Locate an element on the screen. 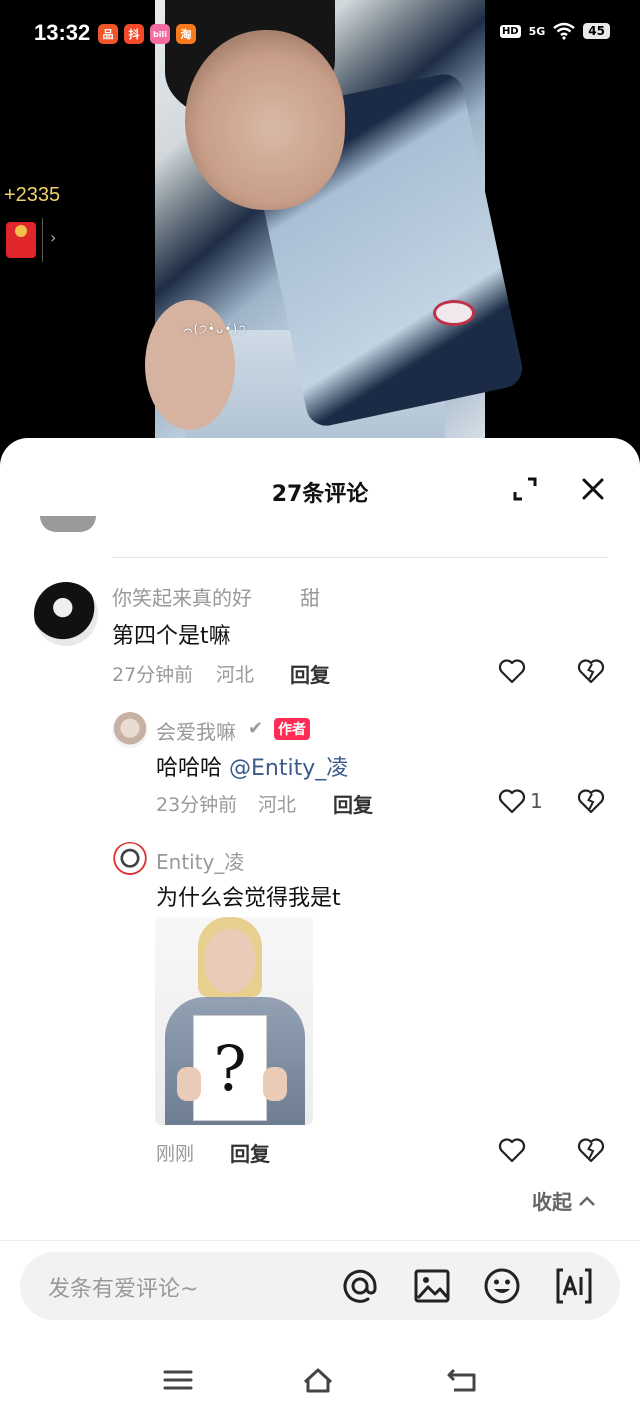  collapse-replies-button: 收起 is located at coordinates (564, 1200).